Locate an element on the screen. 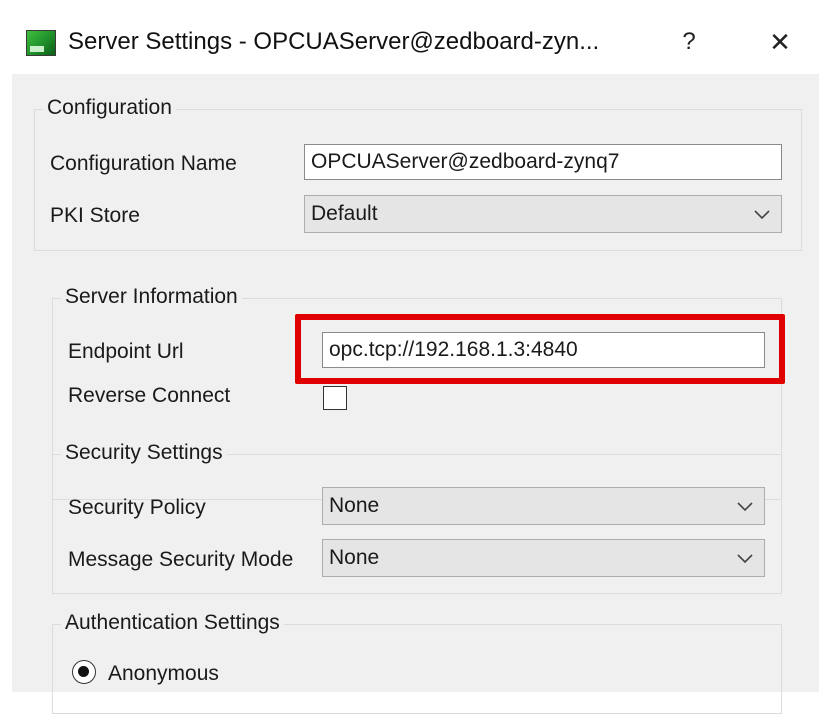  app-icon is located at coordinates (41, 43).